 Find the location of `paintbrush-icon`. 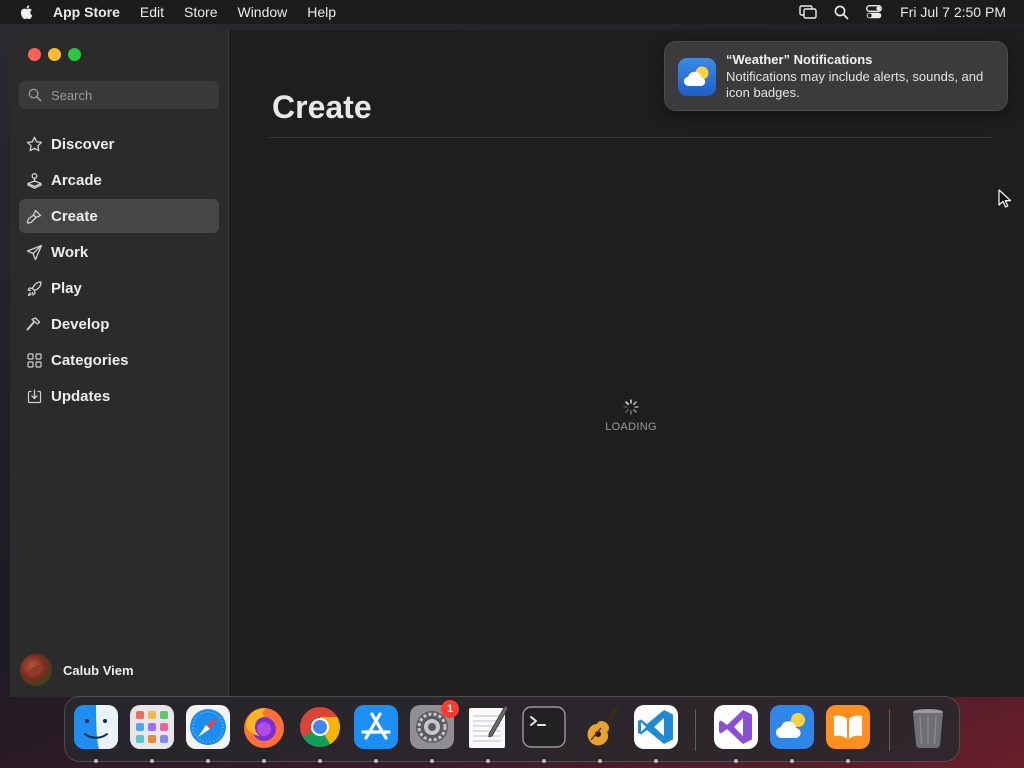

paintbrush-icon is located at coordinates (34, 216).